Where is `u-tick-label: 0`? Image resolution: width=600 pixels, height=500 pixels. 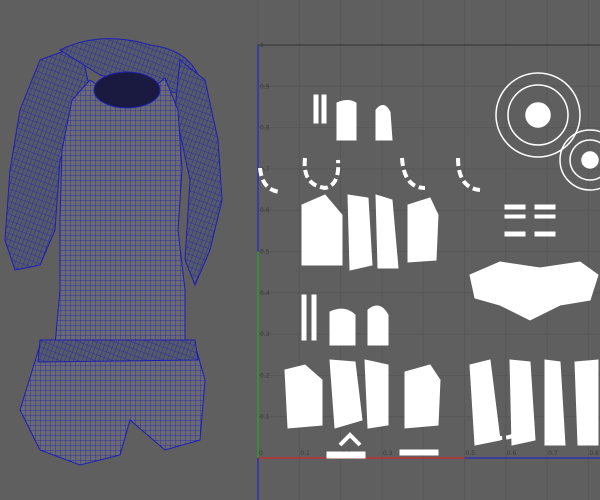 u-tick-label: 0 is located at coordinates (261, 453).